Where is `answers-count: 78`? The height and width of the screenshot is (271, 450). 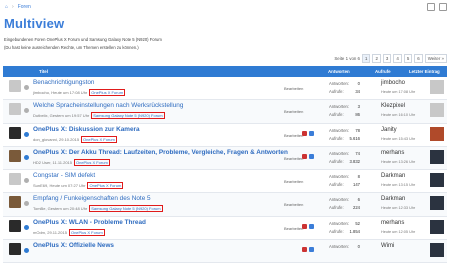 answers-count: 78 is located at coordinates (357, 130).